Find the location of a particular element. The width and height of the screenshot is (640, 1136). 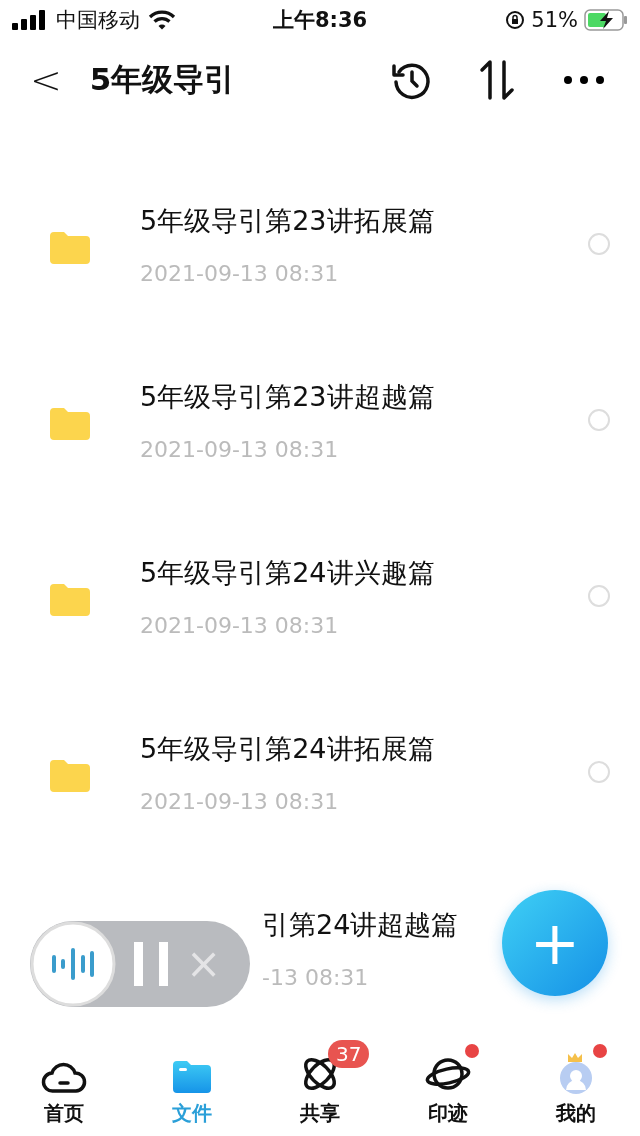

status-time: 上午8:36 is located at coordinates (320, 20).